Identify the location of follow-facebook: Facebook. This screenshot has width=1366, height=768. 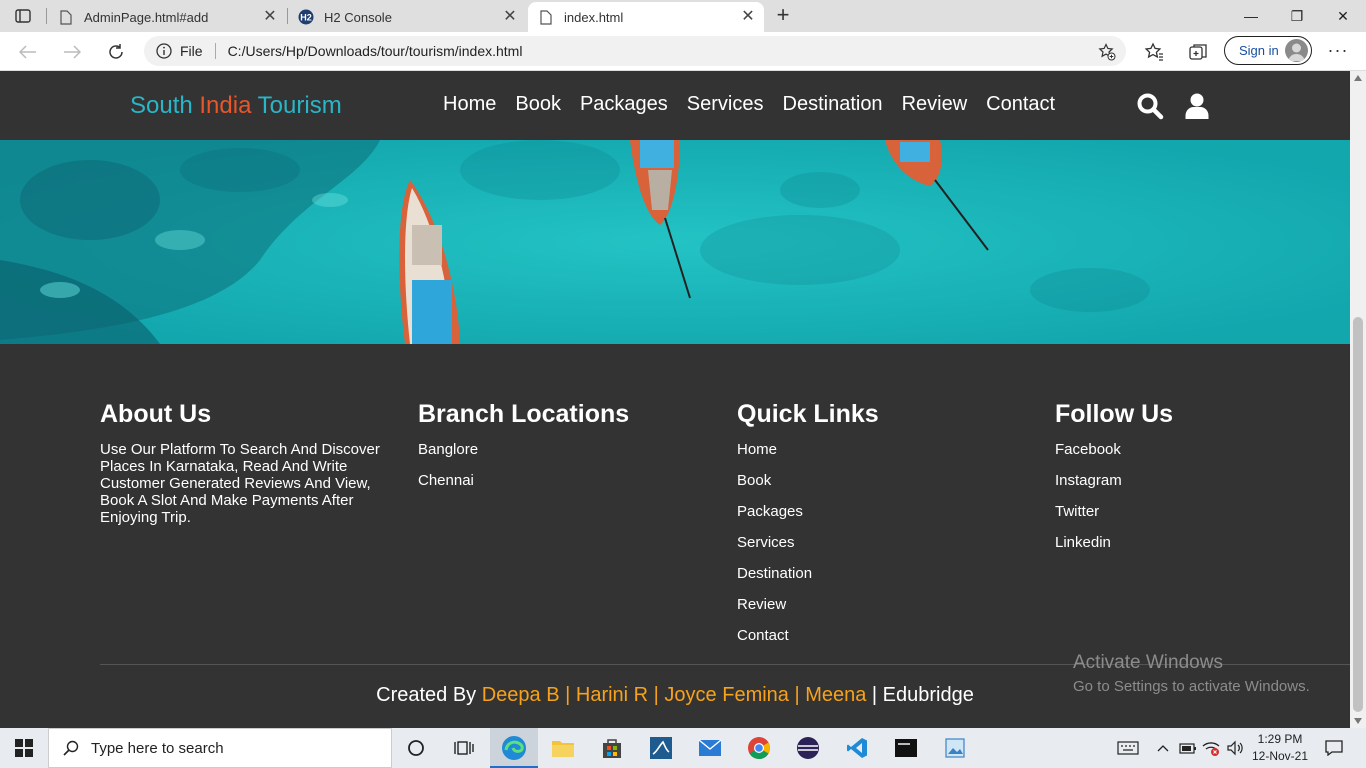
(1114, 456).